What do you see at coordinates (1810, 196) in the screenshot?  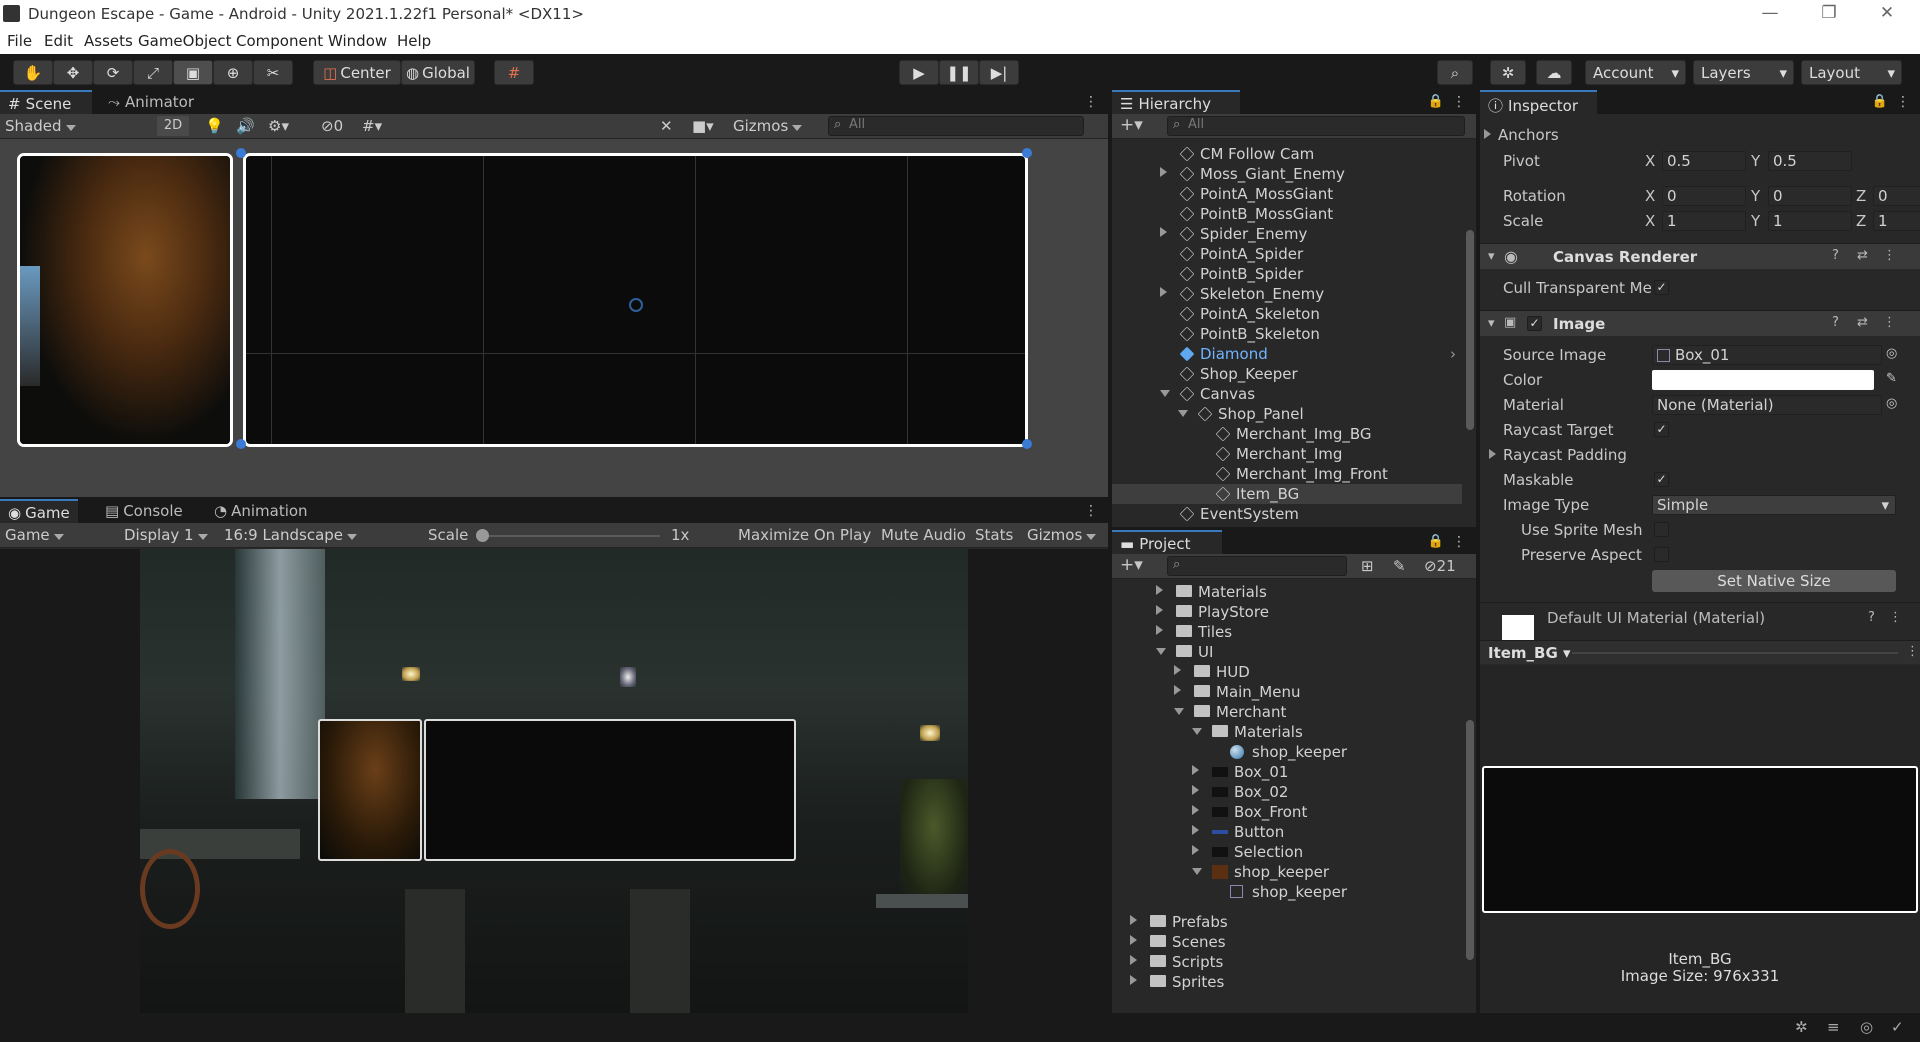 I see `rotation-y-field: 0` at bounding box center [1810, 196].